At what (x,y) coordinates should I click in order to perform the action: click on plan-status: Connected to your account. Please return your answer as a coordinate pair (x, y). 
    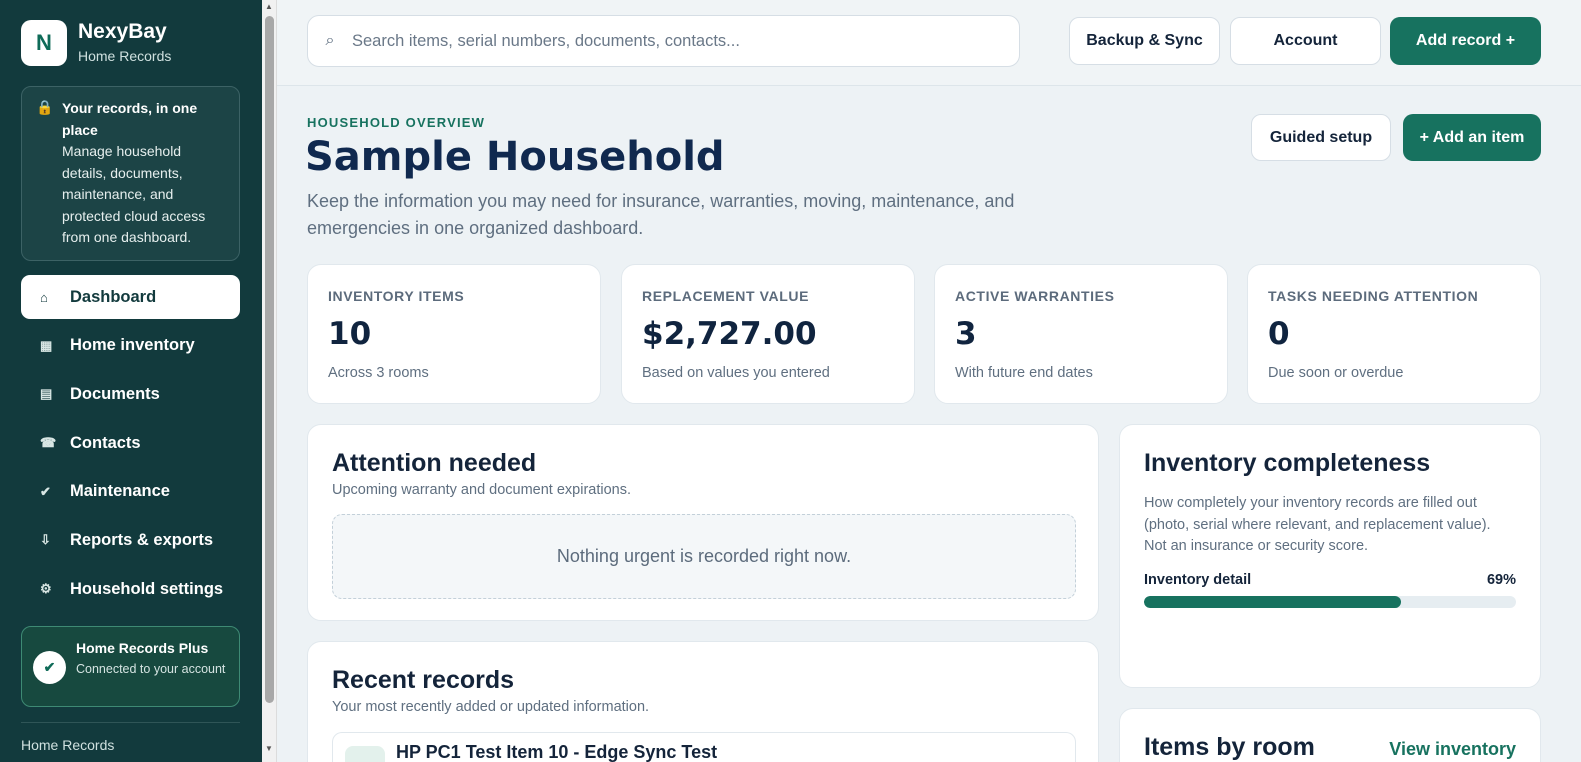
    Looking at the image, I should click on (151, 669).